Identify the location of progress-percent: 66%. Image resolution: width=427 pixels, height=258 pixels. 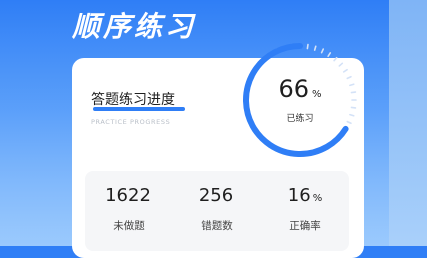
(300, 92).